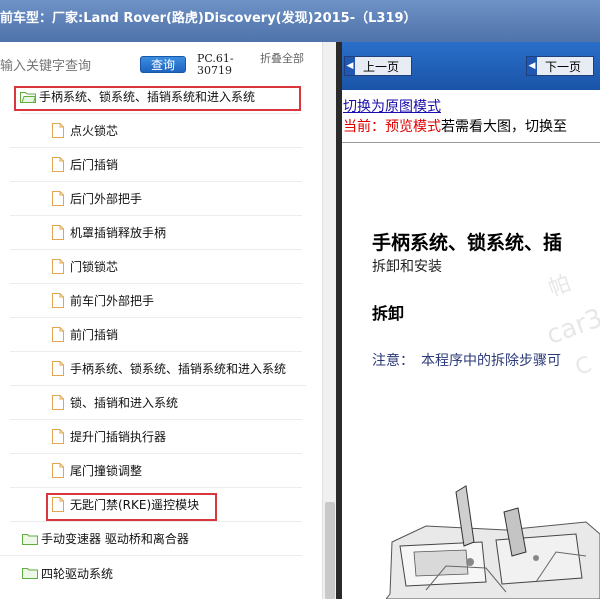 The image size is (600, 599). Describe the element at coordinates (156, 131) in the screenshot. I see `tree-item: 点火锁芯` at that location.